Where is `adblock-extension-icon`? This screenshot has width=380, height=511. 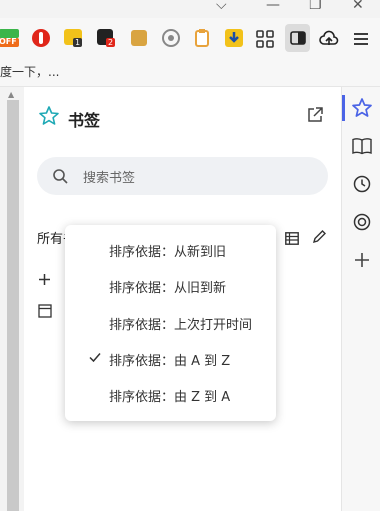
adblock-extension-icon is located at coordinates (41, 38).